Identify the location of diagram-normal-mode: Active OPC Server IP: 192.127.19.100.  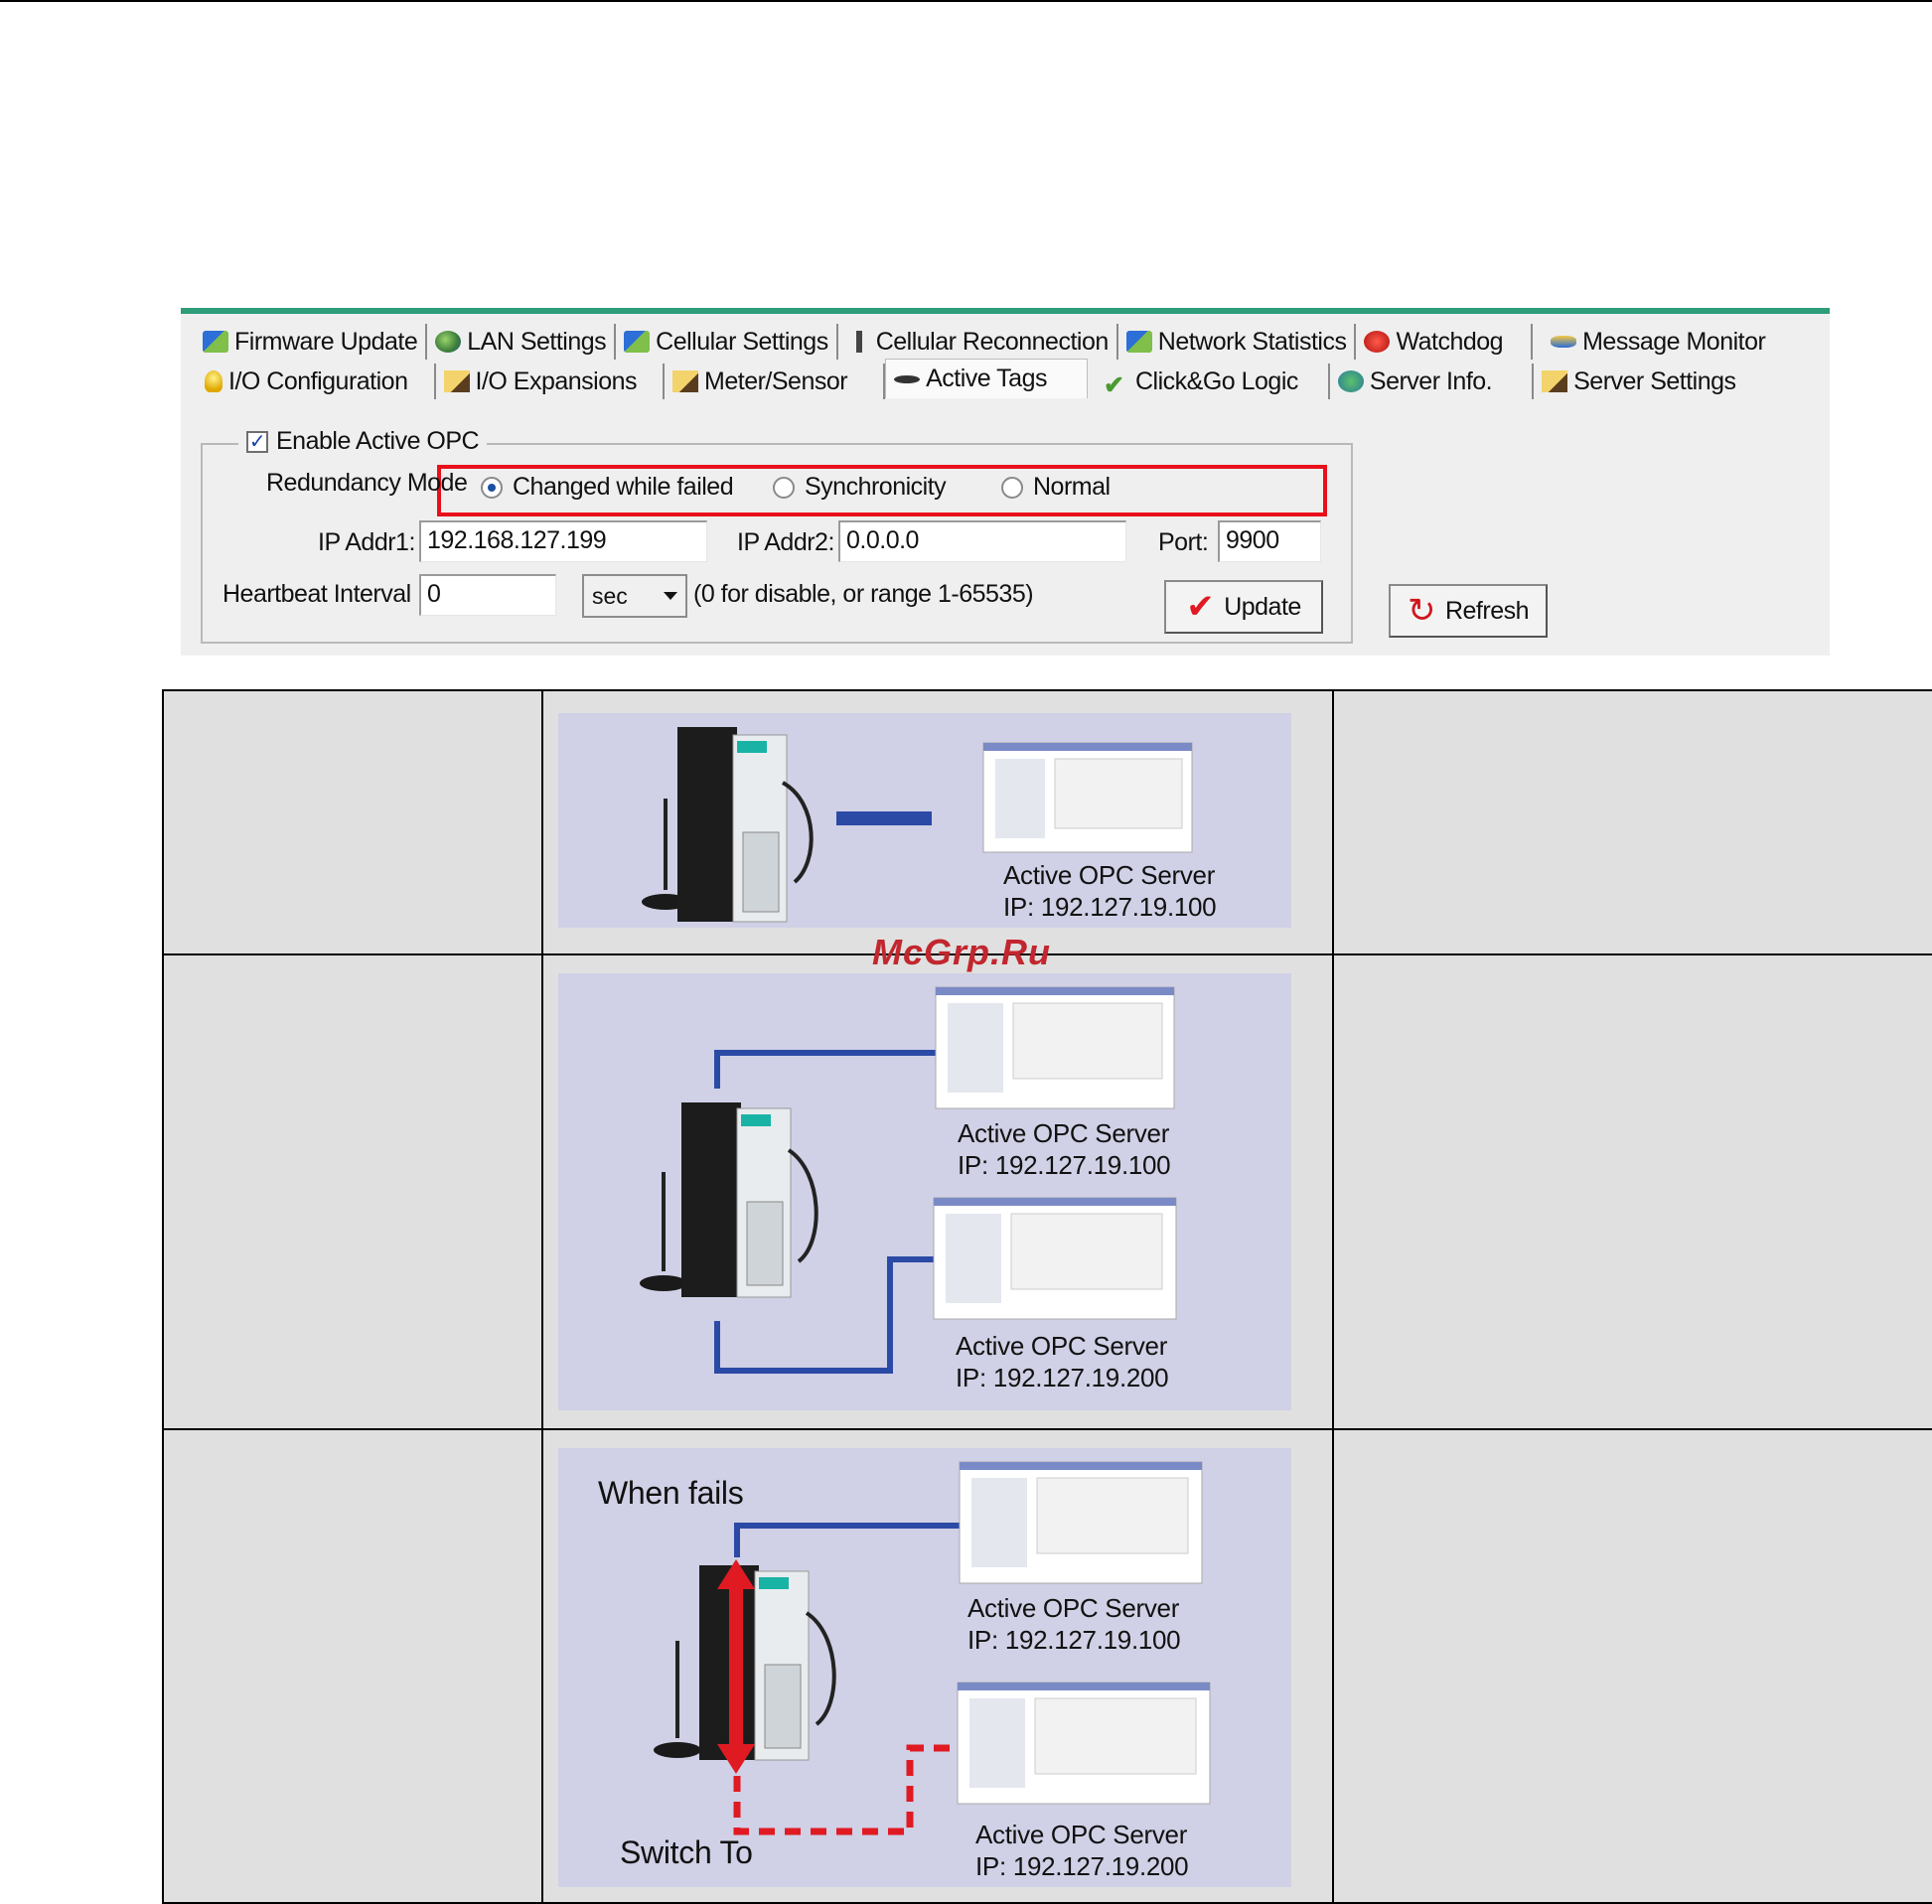
(924, 820).